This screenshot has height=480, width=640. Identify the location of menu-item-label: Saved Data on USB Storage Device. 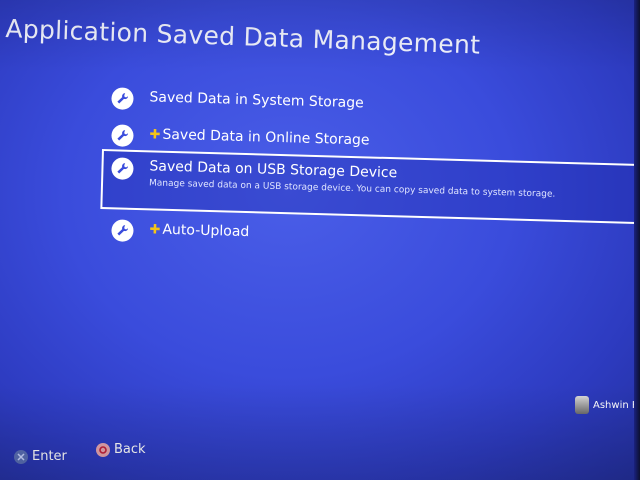
(273, 170).